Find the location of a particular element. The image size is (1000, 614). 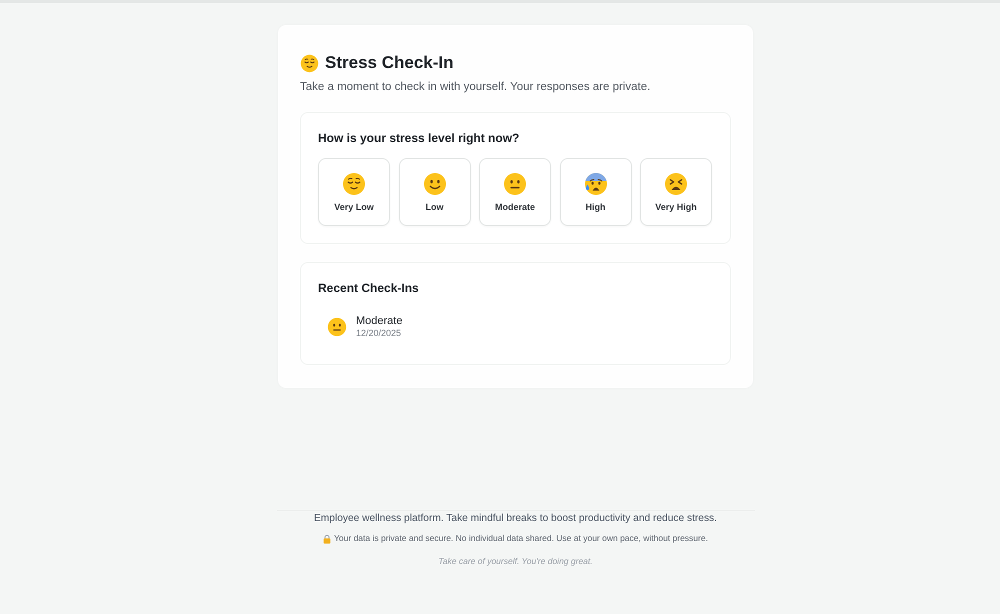

lock-icon is located at coordinates (327, 539).